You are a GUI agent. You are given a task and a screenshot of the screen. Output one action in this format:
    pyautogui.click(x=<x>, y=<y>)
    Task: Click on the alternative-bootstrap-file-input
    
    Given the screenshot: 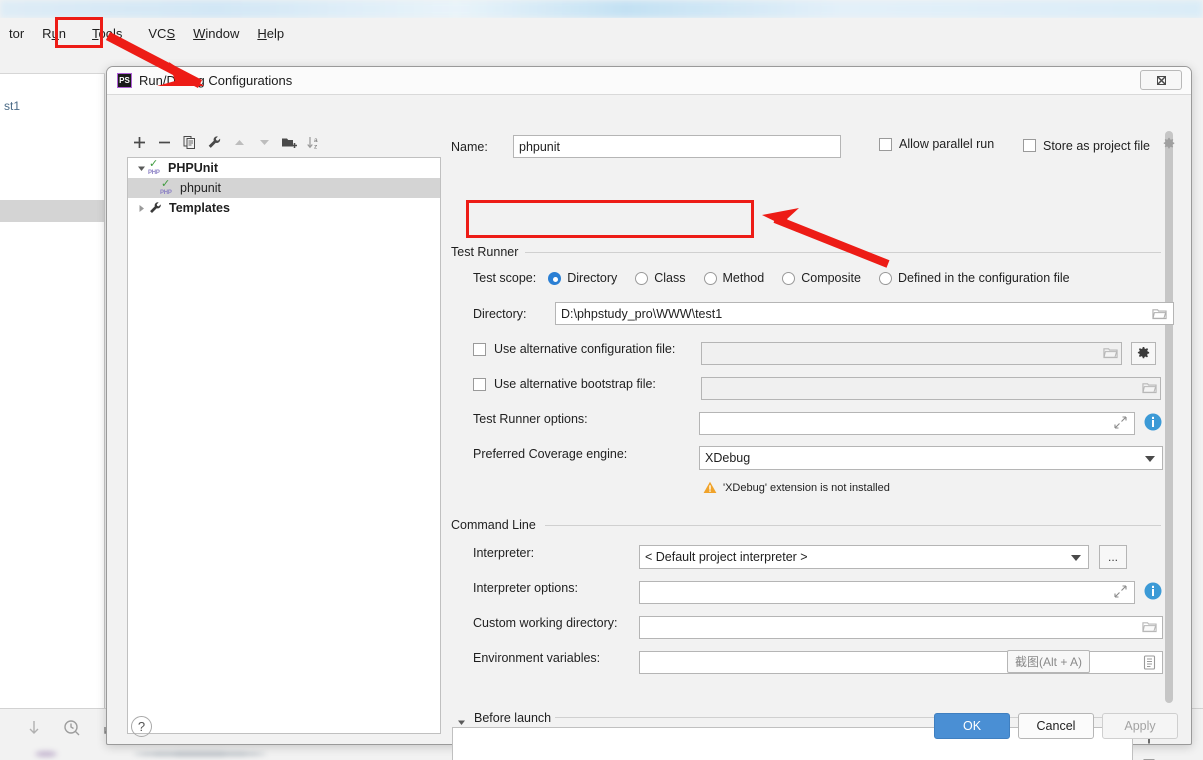 What is the action you would take?
    pyautogui.click(x=931, y=388)
    